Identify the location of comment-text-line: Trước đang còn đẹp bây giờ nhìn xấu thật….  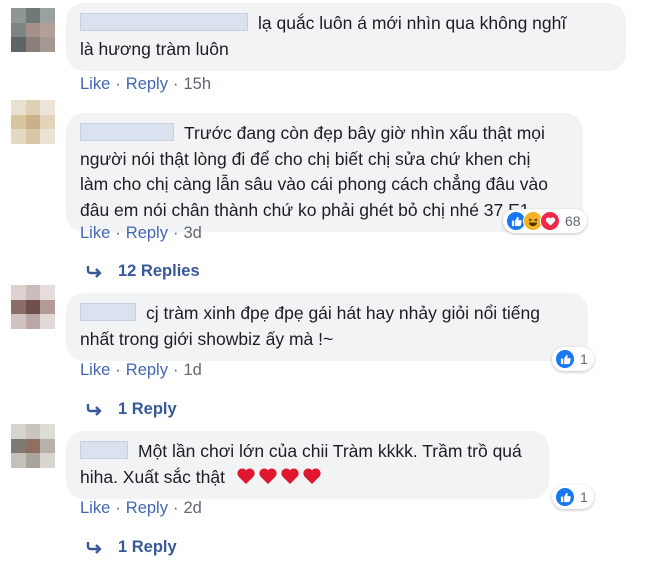
(364, 133).